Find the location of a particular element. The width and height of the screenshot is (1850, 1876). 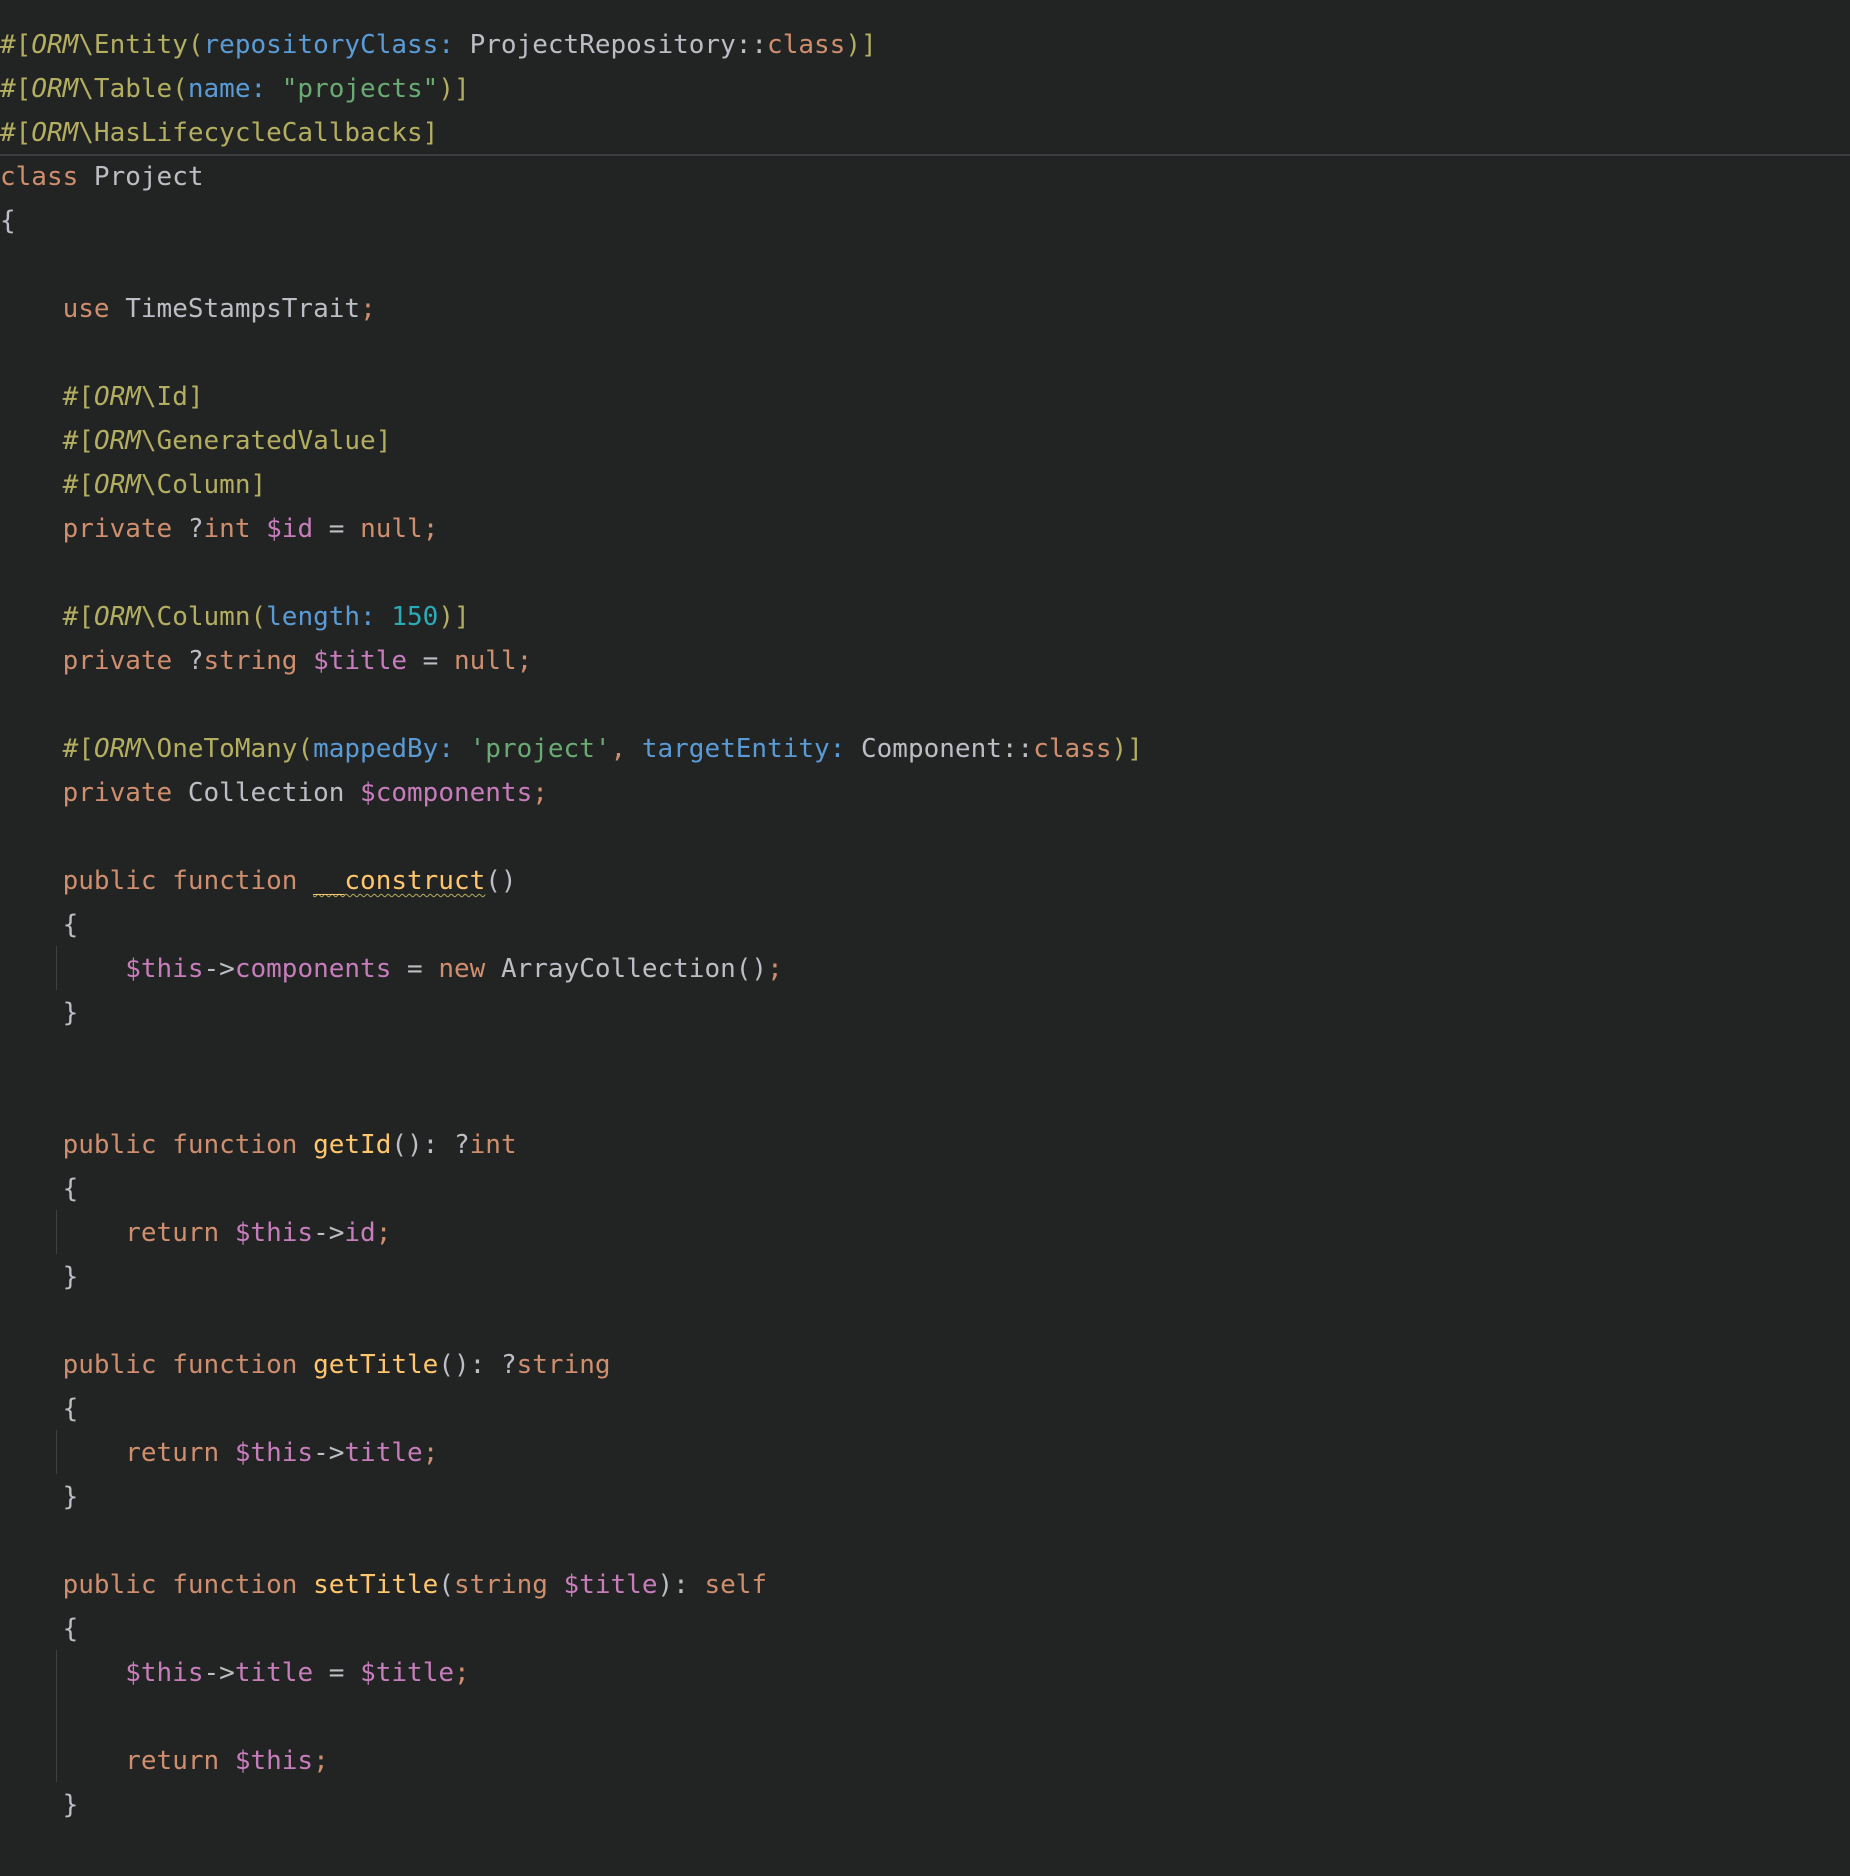

code-token: , is located at coordinates (626, 749).